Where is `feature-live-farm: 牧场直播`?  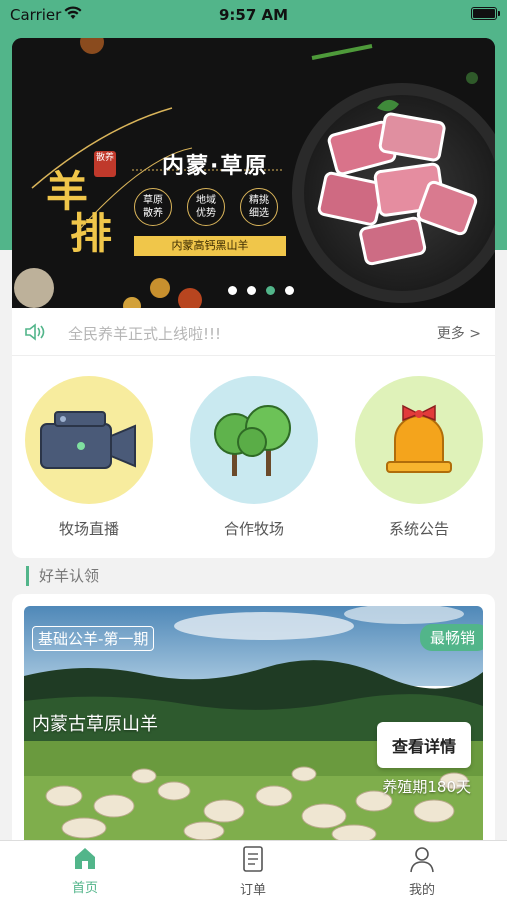 feature-live-farm: 牧场直播 is located at coordinates (89, 457).